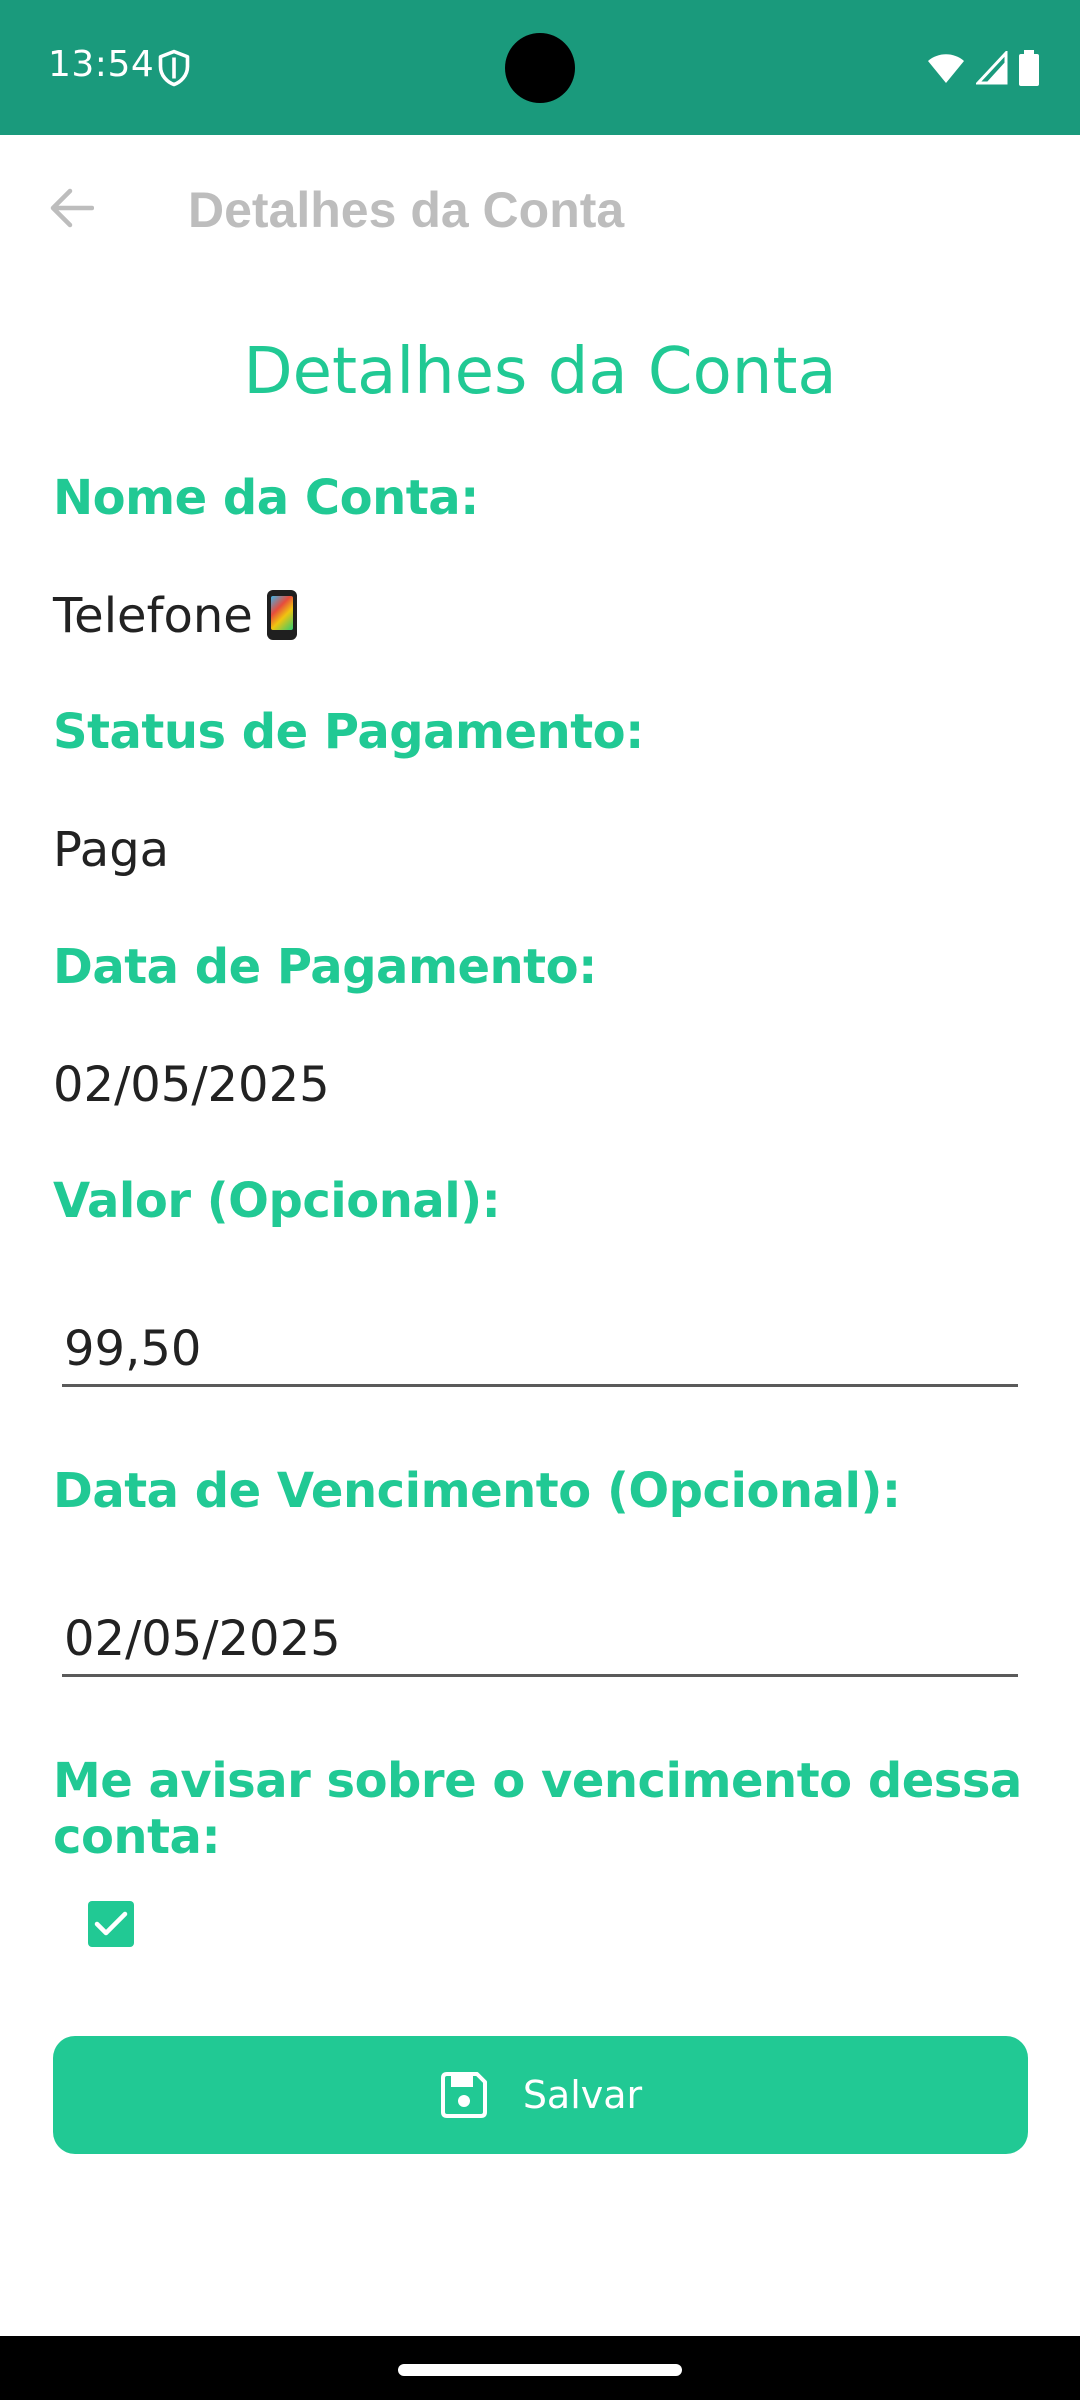  What do you see at coordinates (101, 64) in the screenshot?
I see `status-time: 13:54` at bounding box center [101, 64].